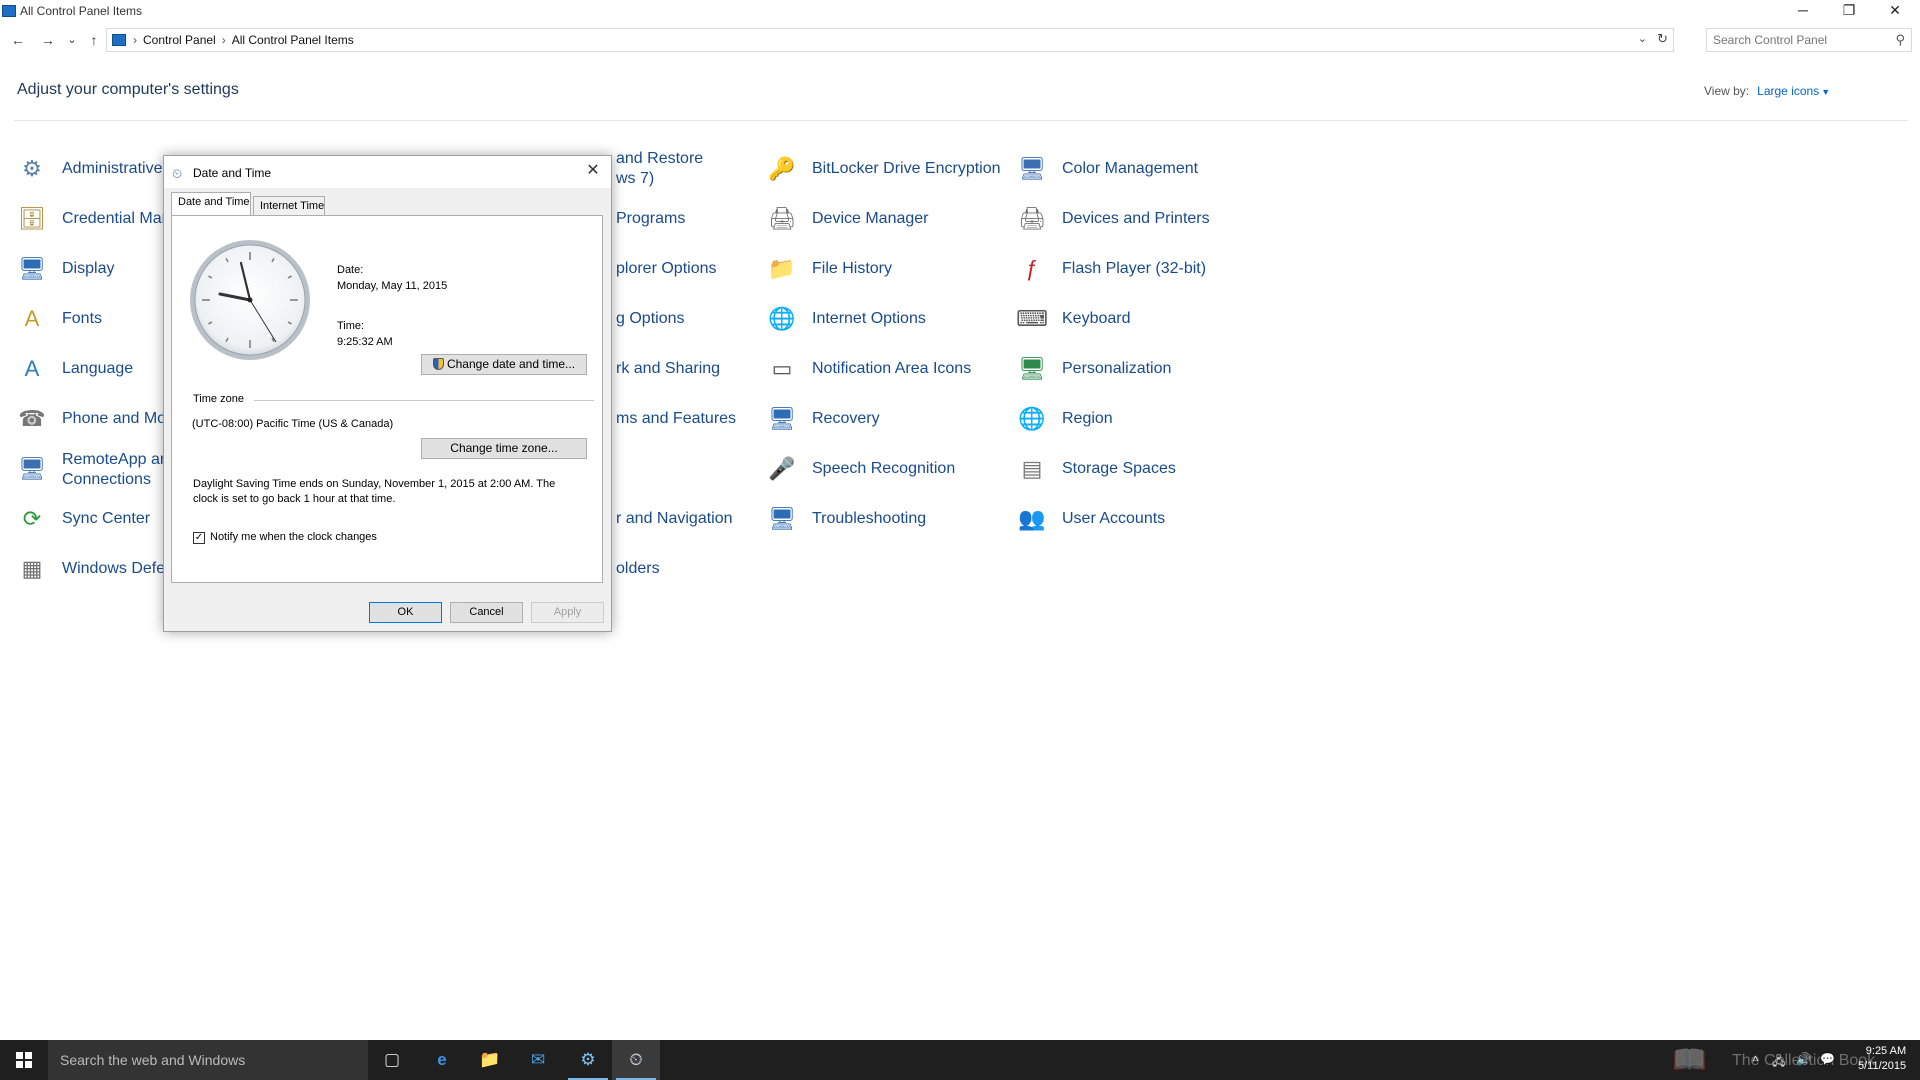 The width and height of the screenshot is (1920, 1080). Describe the element at coordinates (961, 120) in the screenshot. I see `divider` at that location.